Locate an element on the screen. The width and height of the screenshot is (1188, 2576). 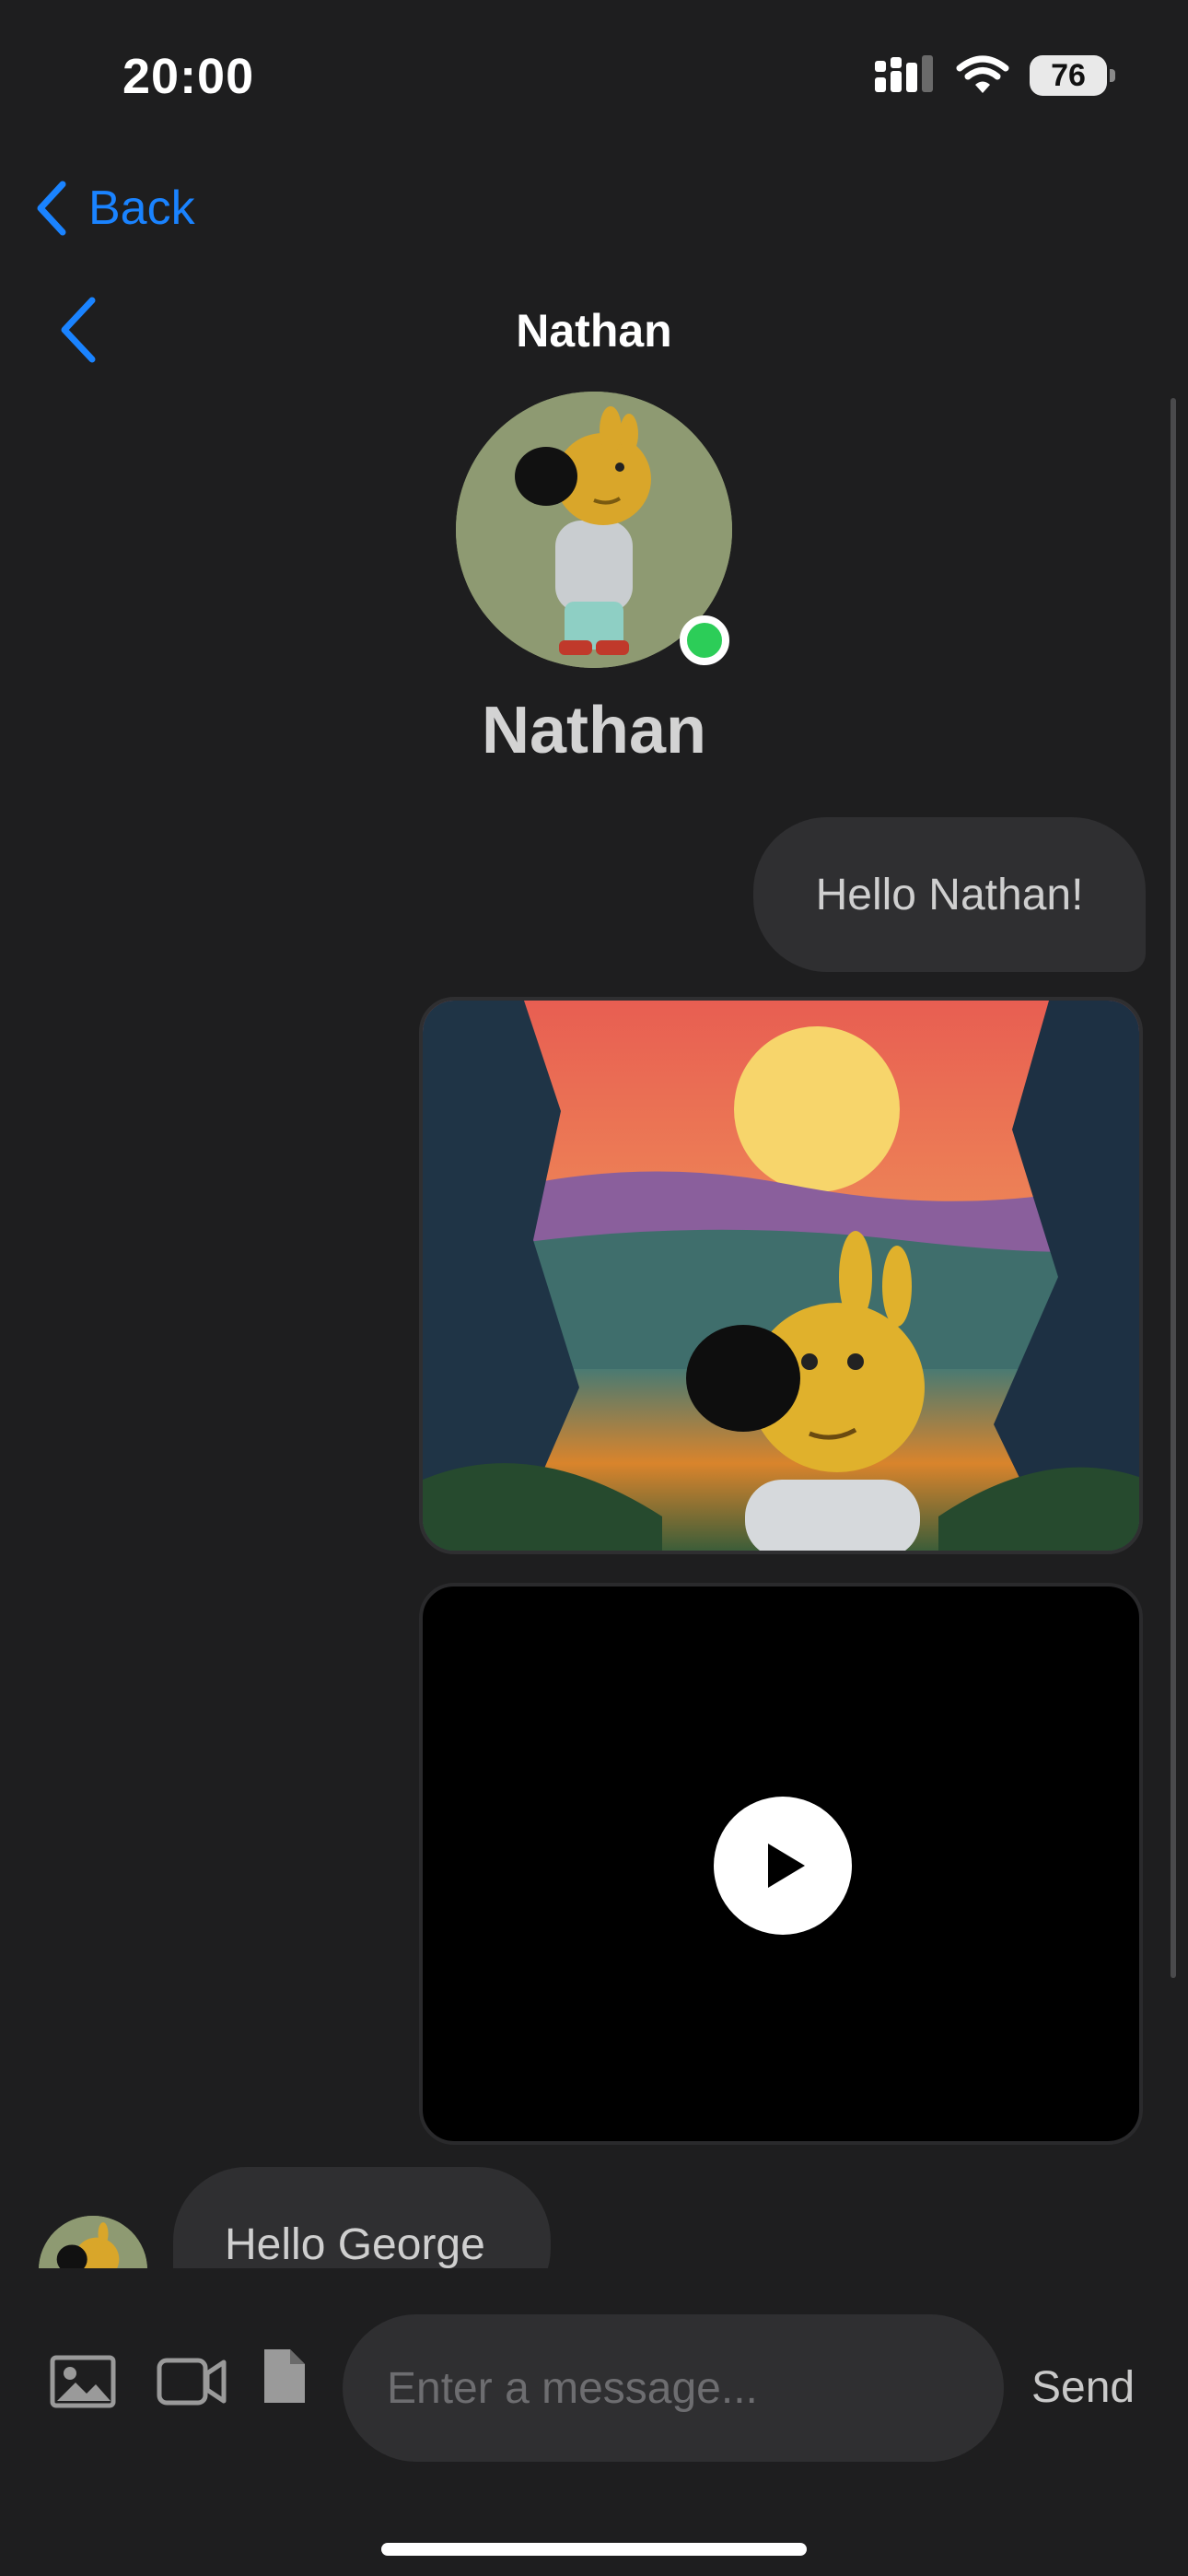
message-input is located at coordinates (673, 2388).